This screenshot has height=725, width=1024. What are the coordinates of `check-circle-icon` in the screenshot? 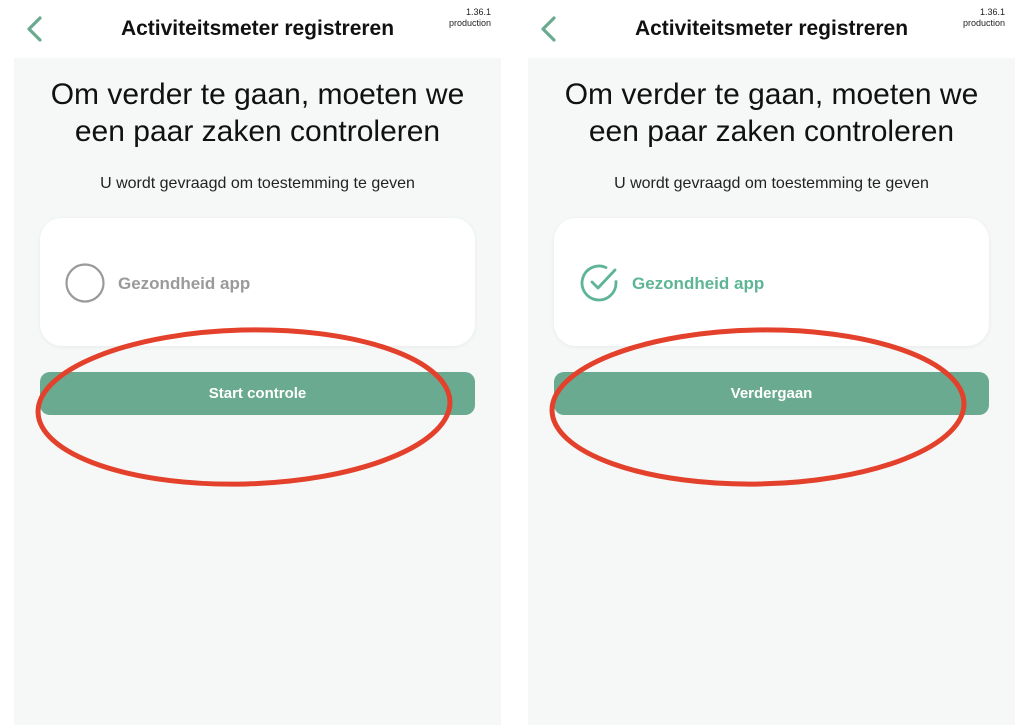 It's located at (599, 283).